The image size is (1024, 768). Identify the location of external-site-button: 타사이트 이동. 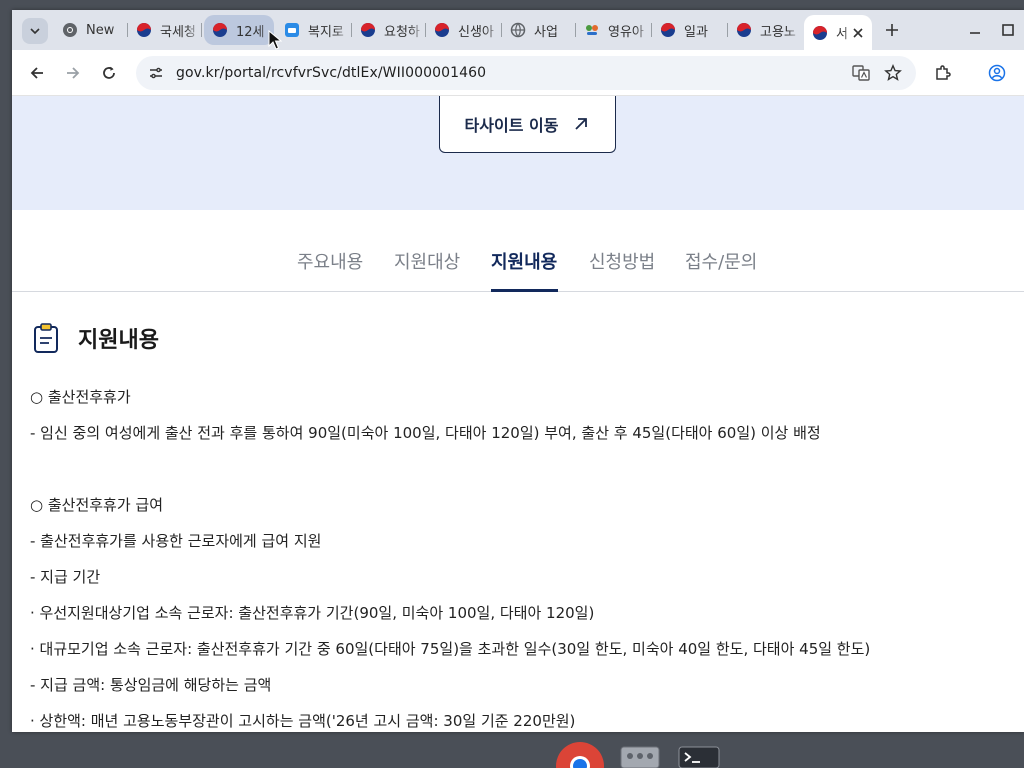
(527, 124).